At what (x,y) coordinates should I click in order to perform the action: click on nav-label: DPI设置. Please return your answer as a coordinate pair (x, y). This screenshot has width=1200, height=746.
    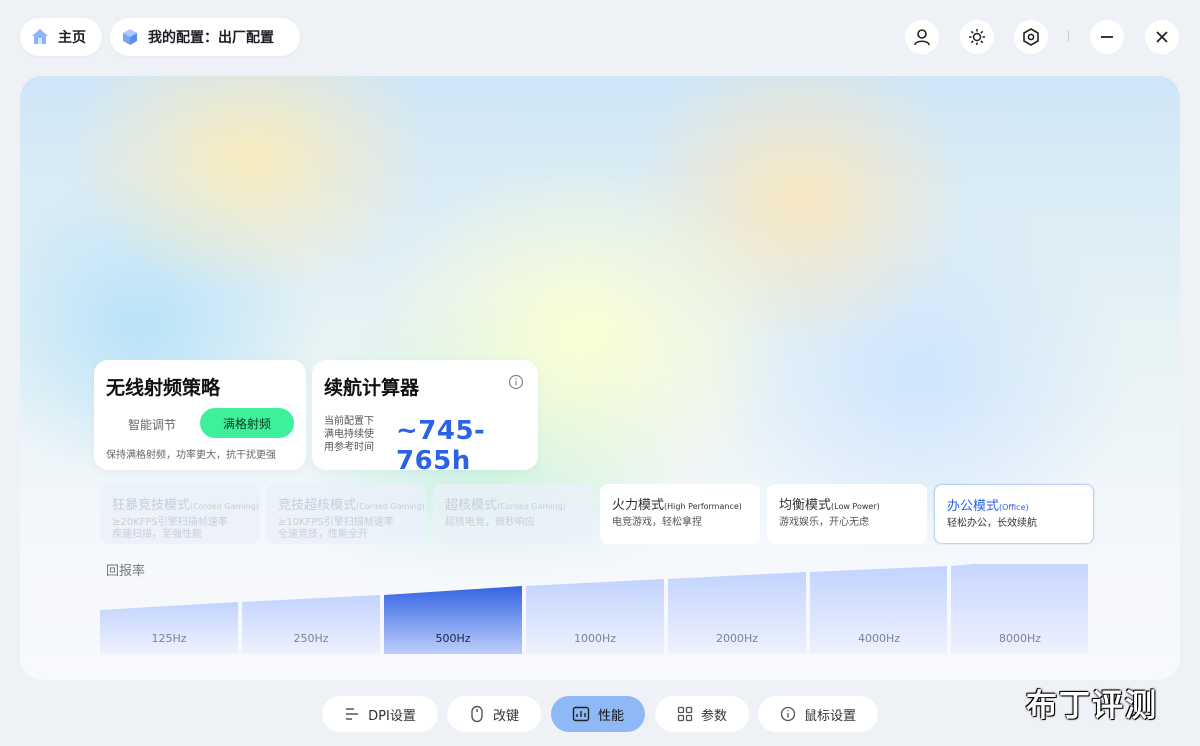
    Looking at the image, I should click on (392, 716).